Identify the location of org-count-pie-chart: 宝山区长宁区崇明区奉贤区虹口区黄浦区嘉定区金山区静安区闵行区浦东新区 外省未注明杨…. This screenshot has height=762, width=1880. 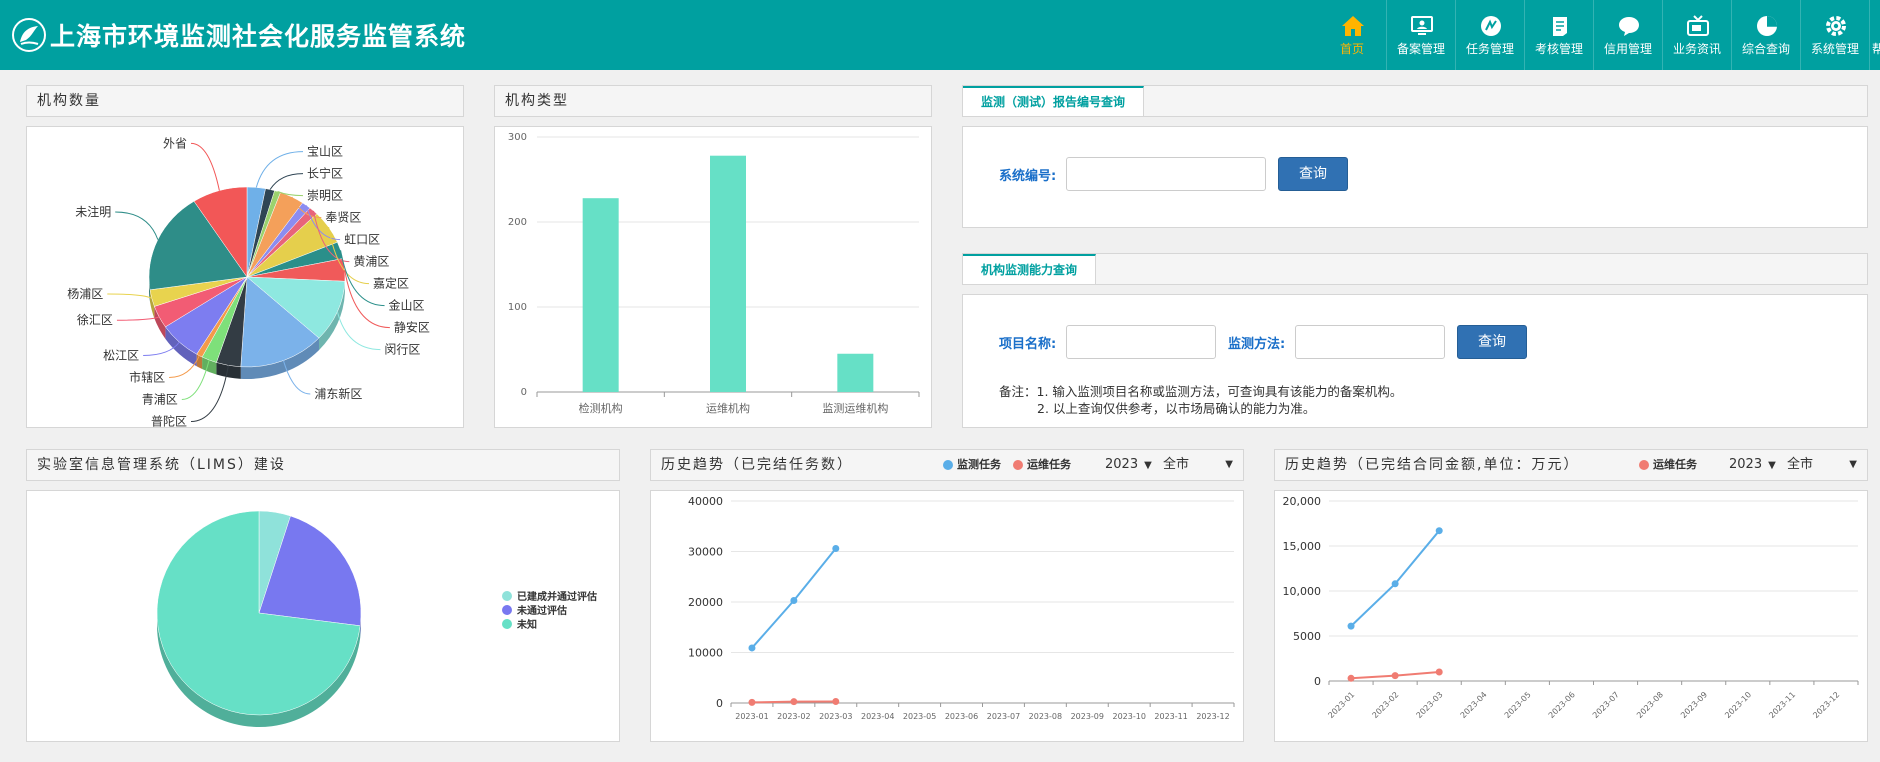
(248, 282).